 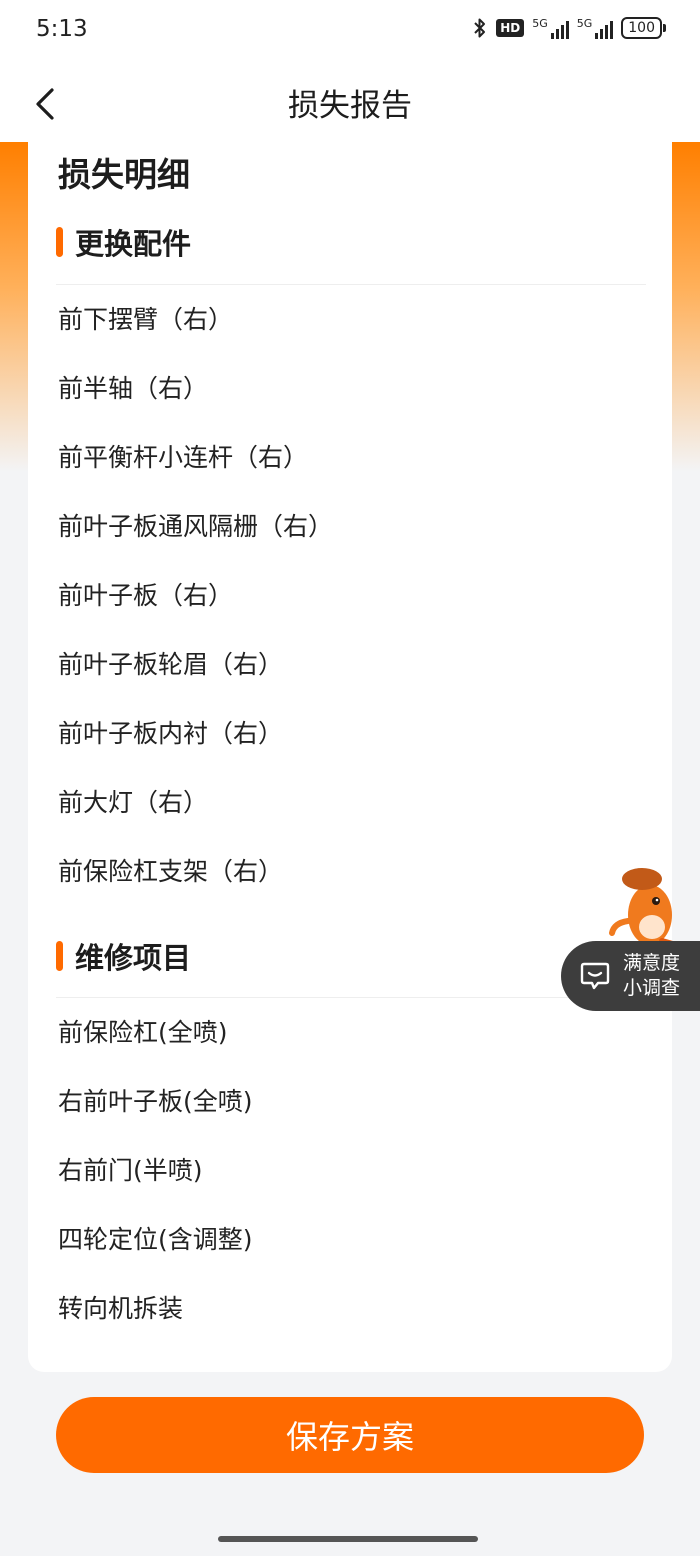 What do you see at coordinates (196, 526) in the screenshot?
I see `list-item: 前叶子板通风隔栅（右）` at bounding box center [196, 526].